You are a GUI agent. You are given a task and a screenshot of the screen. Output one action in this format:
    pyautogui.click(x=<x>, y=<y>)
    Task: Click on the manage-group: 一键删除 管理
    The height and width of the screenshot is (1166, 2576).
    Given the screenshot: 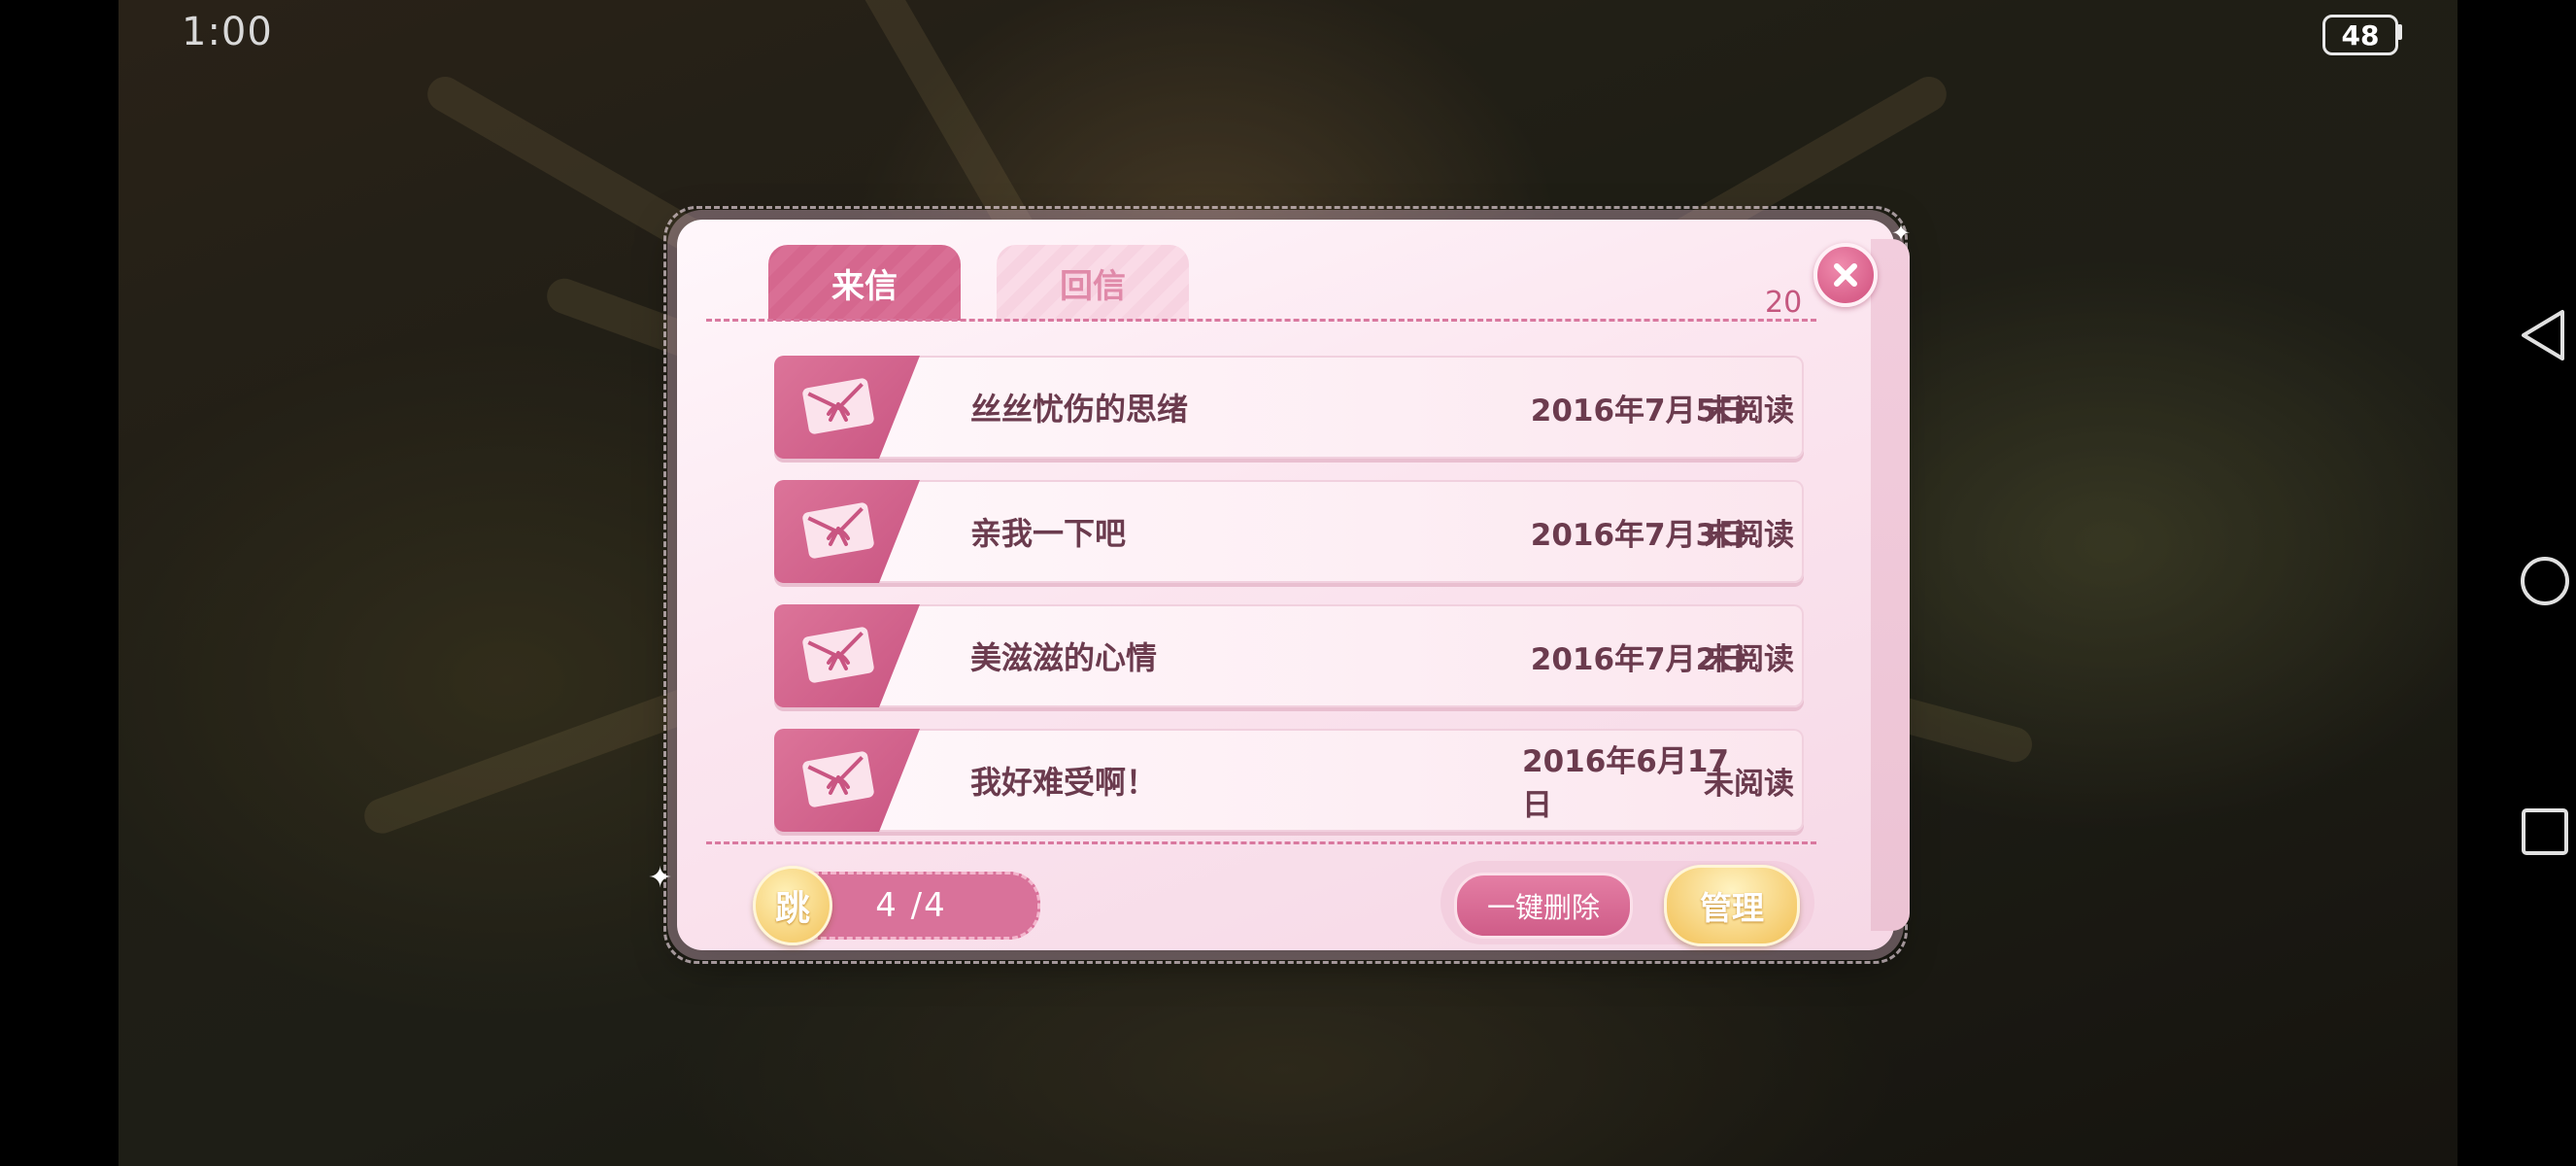 What is the action you would take?
    pyautogui.click(x=1627, y=903)
    